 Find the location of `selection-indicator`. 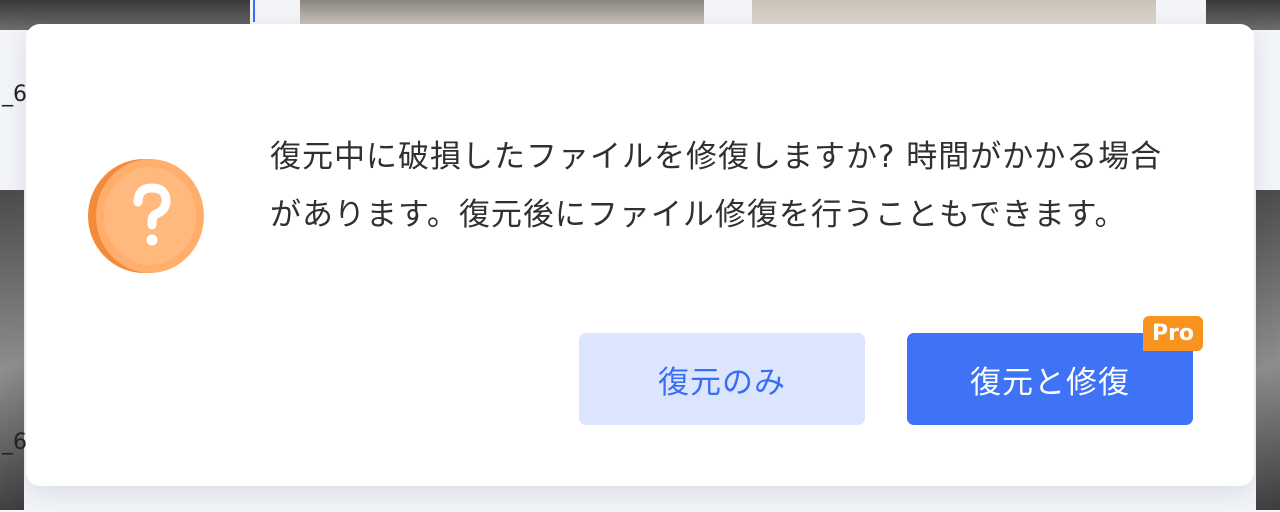

selection-indicator is located at coordinates (254, 11).